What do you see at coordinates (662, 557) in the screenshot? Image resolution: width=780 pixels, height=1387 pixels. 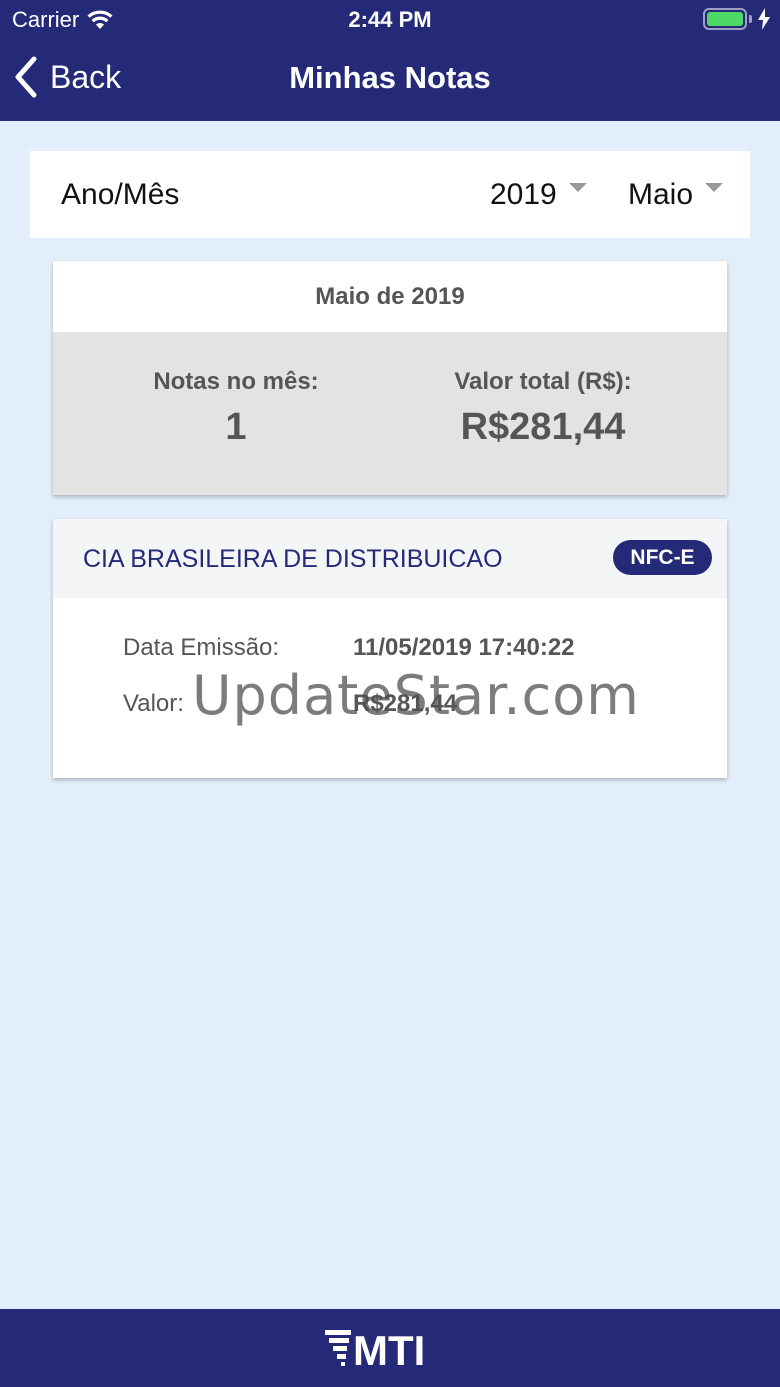 I see `note-type-badge: NFC-E` at bounding box center [662, 557].